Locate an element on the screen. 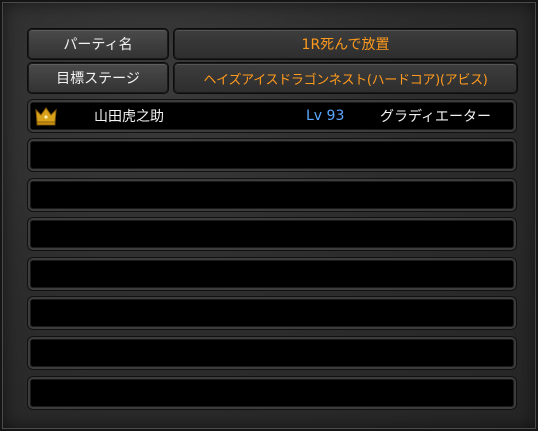  target-stage-label: 目標ステージ is located at coordinates (98, 78).